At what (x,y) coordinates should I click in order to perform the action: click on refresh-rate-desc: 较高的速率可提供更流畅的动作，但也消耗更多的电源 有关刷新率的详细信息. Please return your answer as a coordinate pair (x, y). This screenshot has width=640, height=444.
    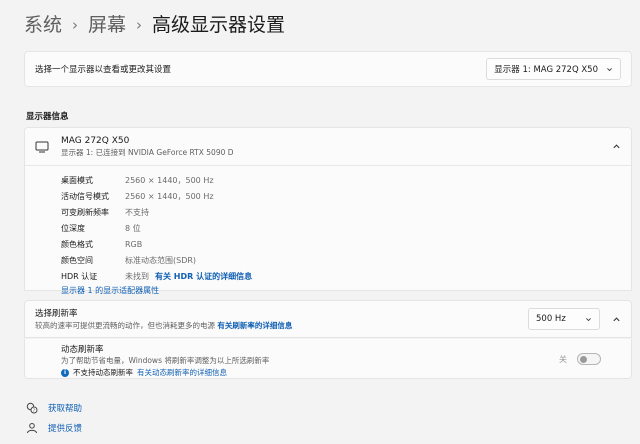
    Looking at the image, I should click on (281, 325).